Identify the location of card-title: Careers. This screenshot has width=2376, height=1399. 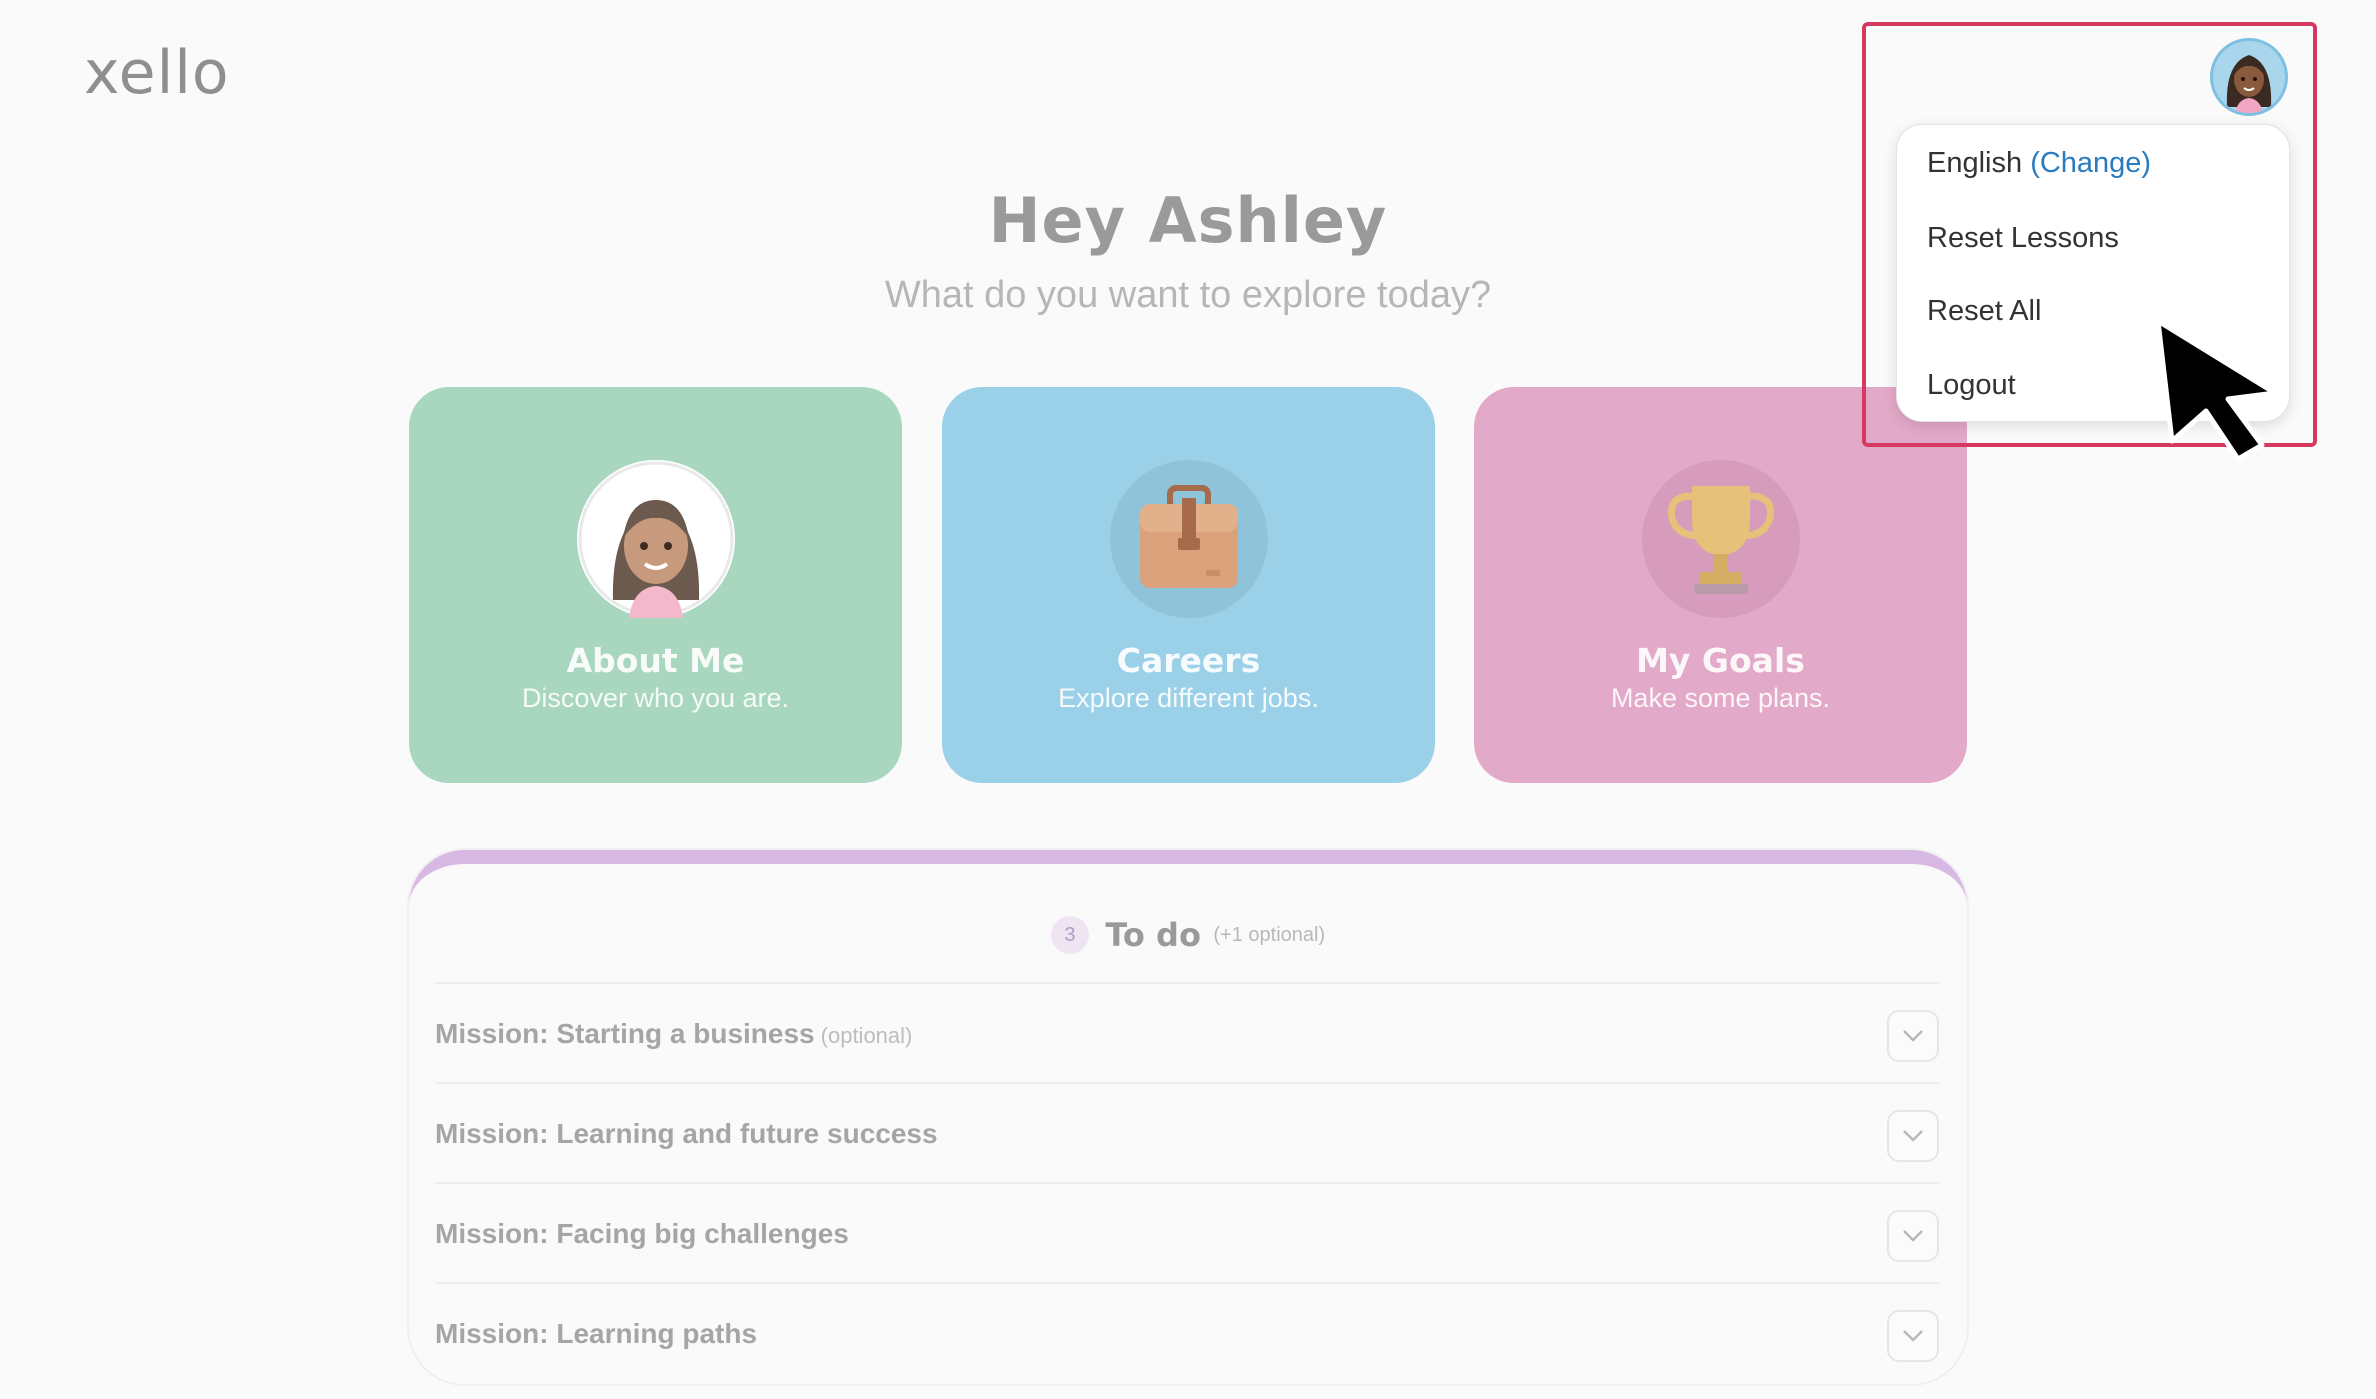
(1188, 660).